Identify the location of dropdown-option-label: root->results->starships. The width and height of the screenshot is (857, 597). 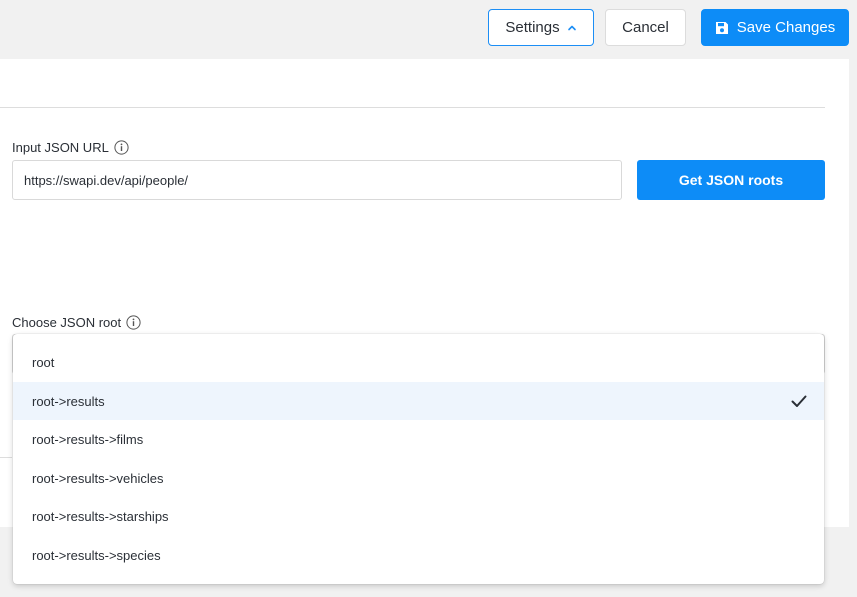
(100, 516).